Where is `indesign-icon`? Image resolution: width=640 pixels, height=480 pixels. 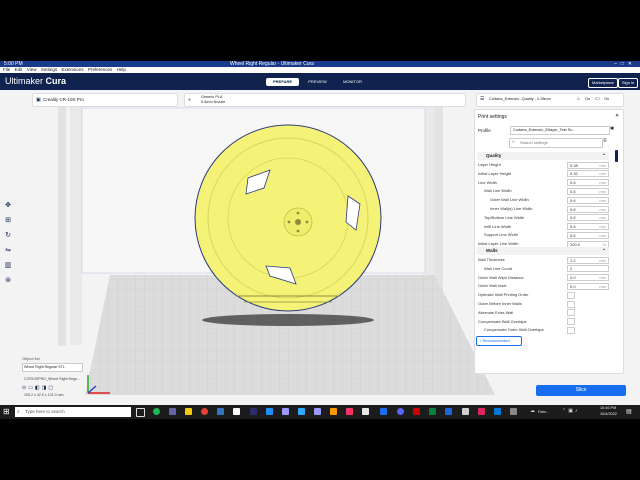 indesign-icon is located at coordinates (349, 411).